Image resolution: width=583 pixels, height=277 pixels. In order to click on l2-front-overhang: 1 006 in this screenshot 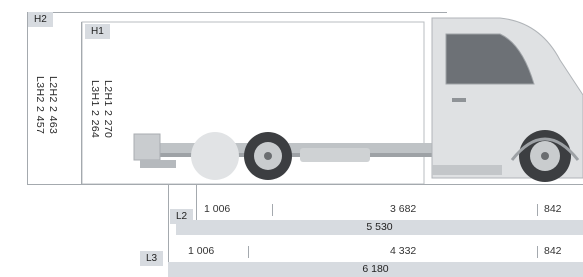, I will do `click(217, 209)`.